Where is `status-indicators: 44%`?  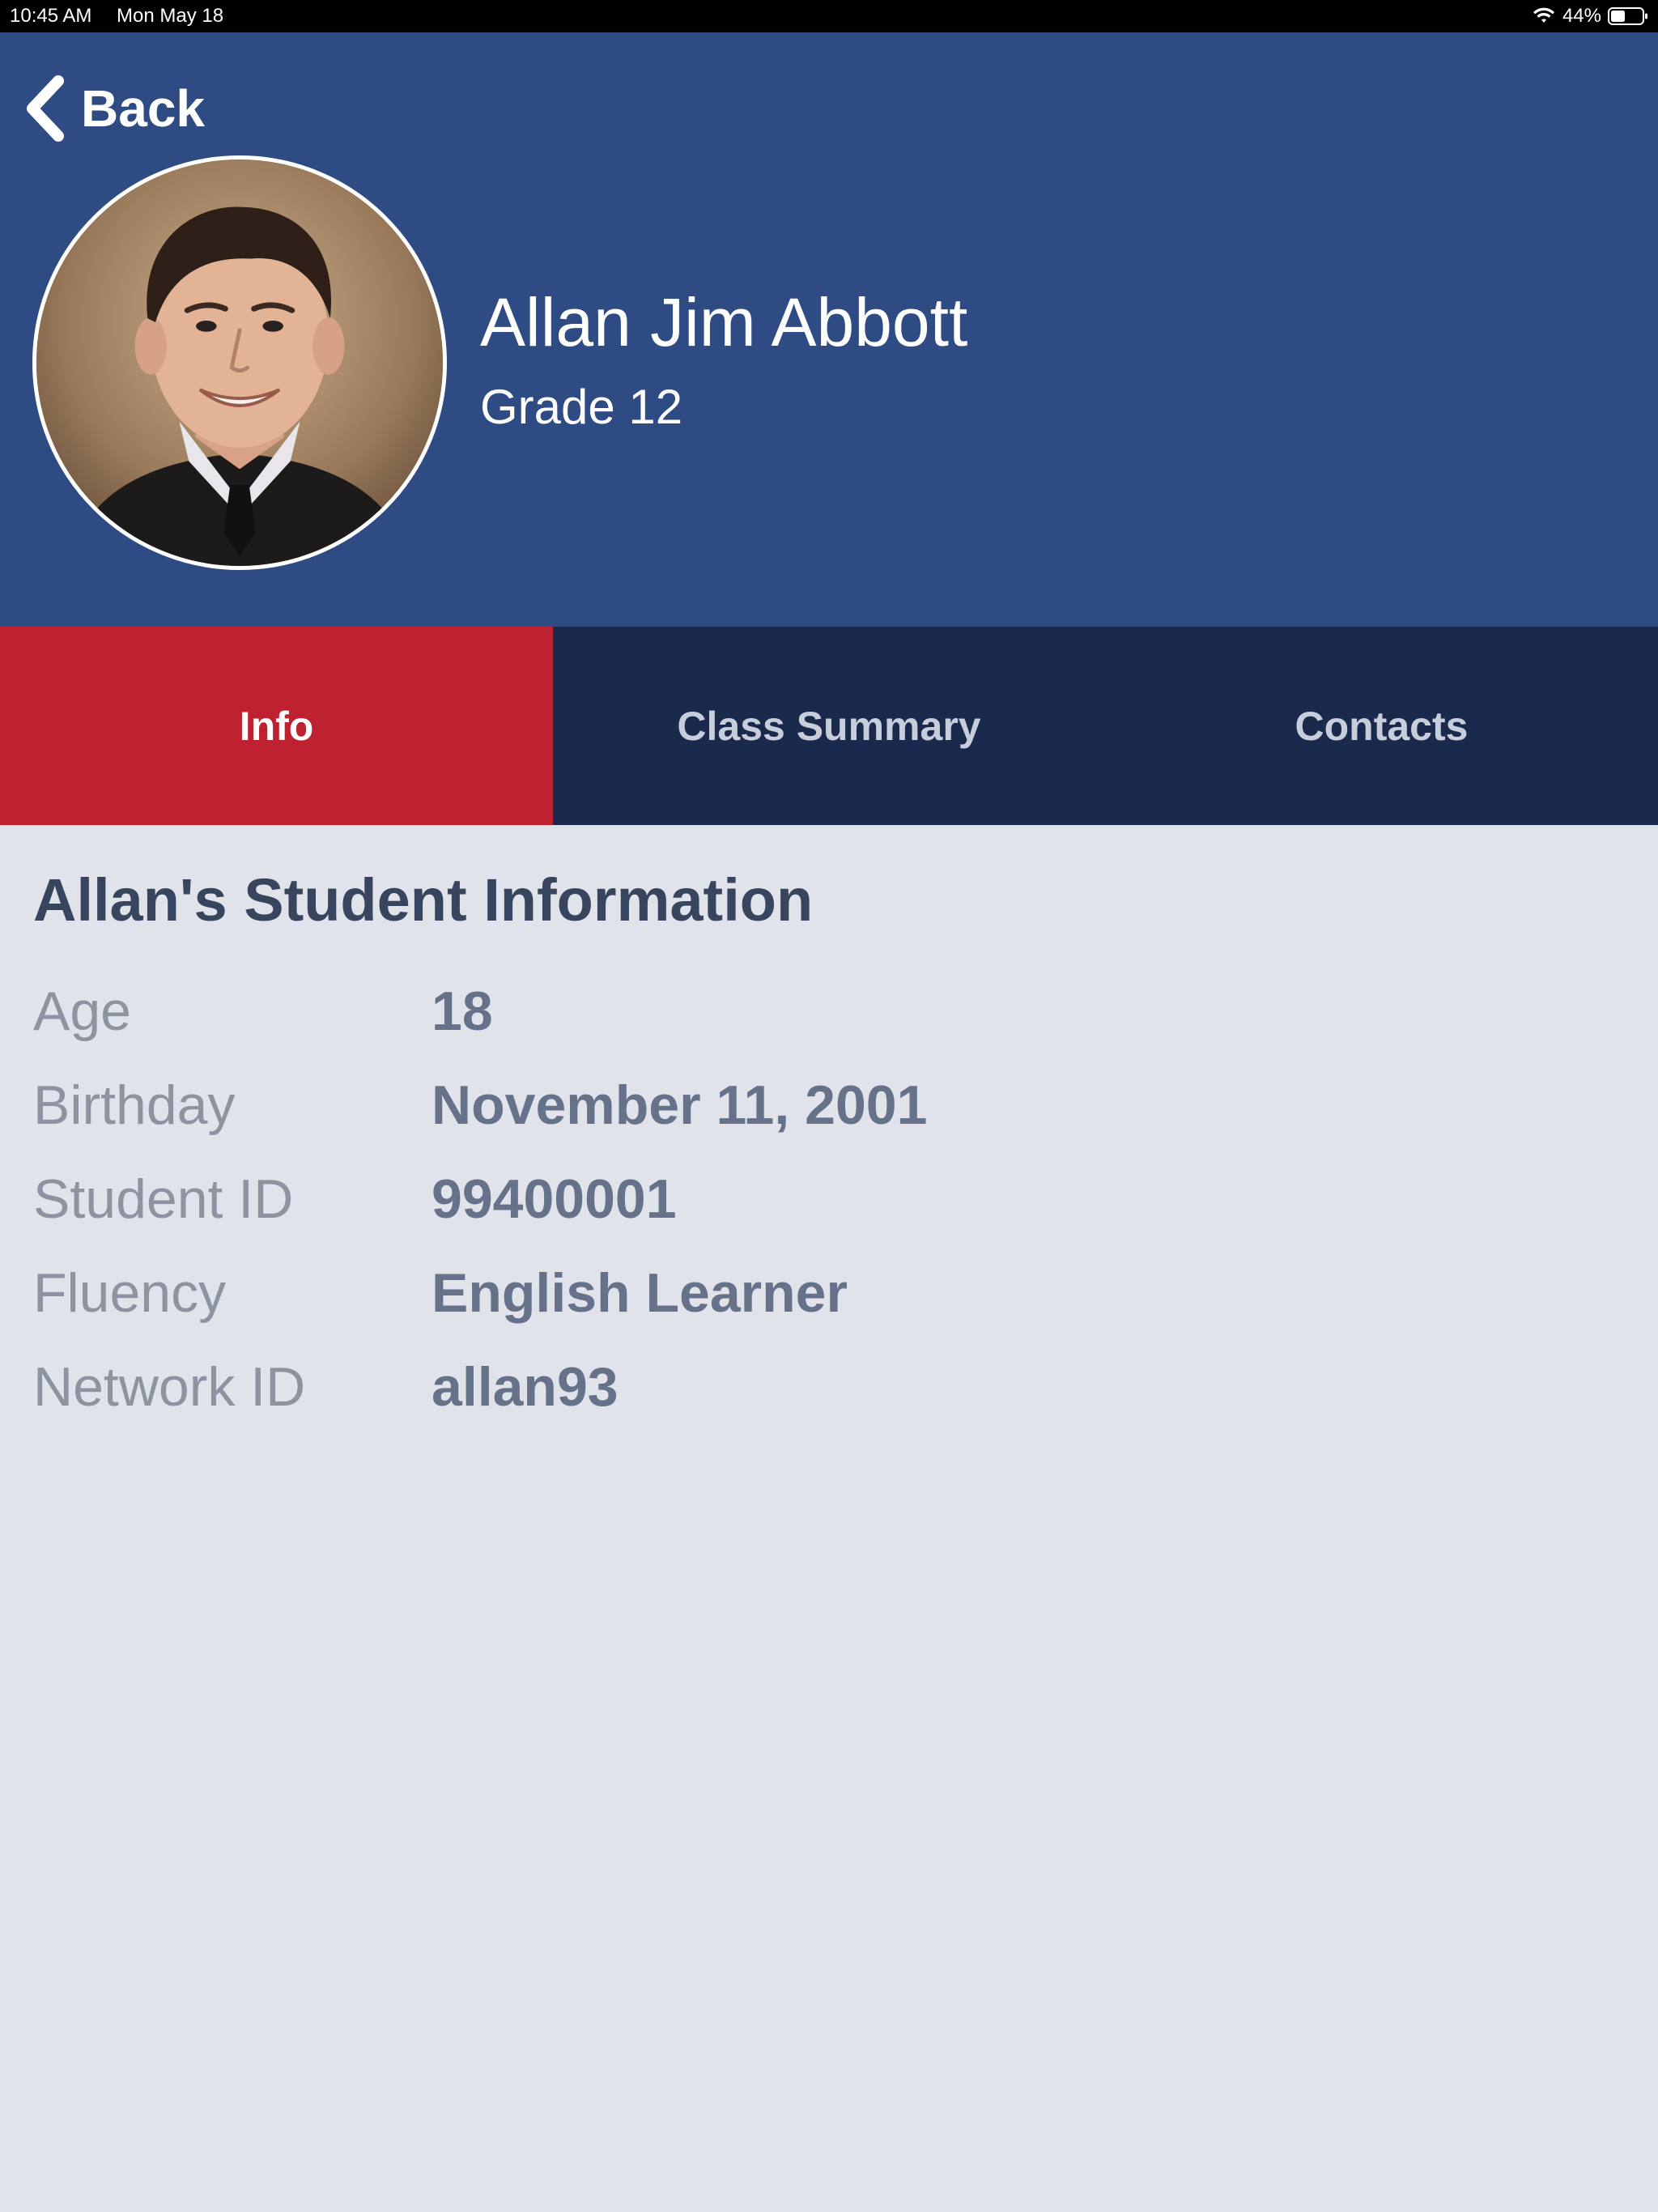
status-indicators: 44% is located at coordinates (1590, 16).